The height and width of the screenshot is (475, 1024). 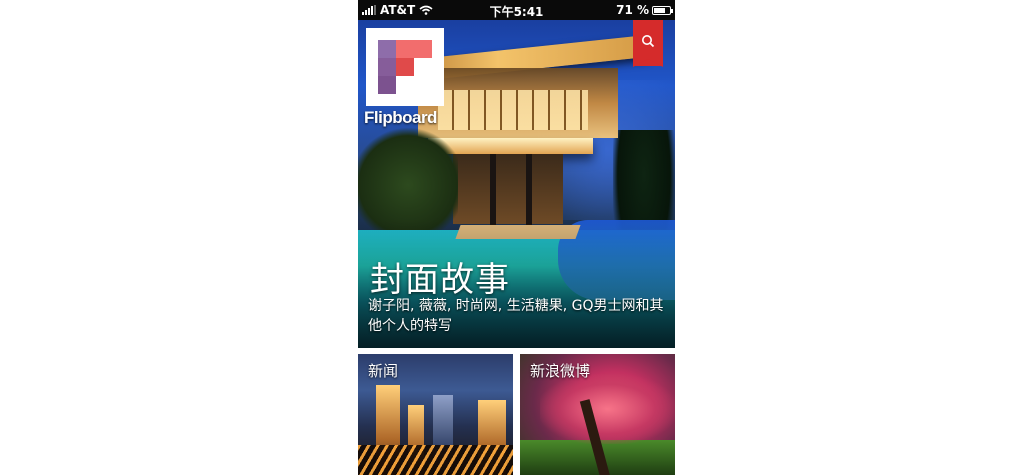 What do you see at coordinates (516, 10) in the screenshot?
I see `status-bar: AT&T 下午5:41 71 %` at bounding box center [516, 10].